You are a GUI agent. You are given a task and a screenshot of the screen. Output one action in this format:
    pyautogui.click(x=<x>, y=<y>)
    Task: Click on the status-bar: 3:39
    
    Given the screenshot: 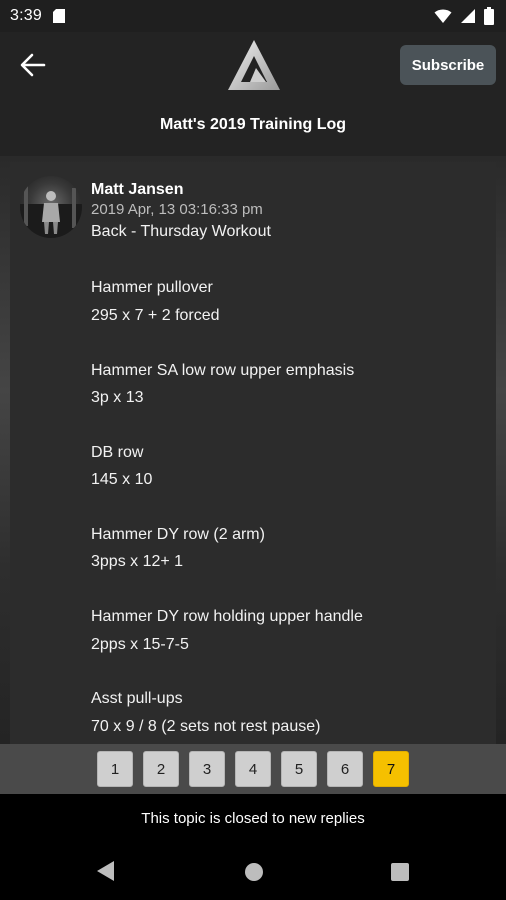 What is the action you would take?
    pyautogui.click(x=253, y=16)
    